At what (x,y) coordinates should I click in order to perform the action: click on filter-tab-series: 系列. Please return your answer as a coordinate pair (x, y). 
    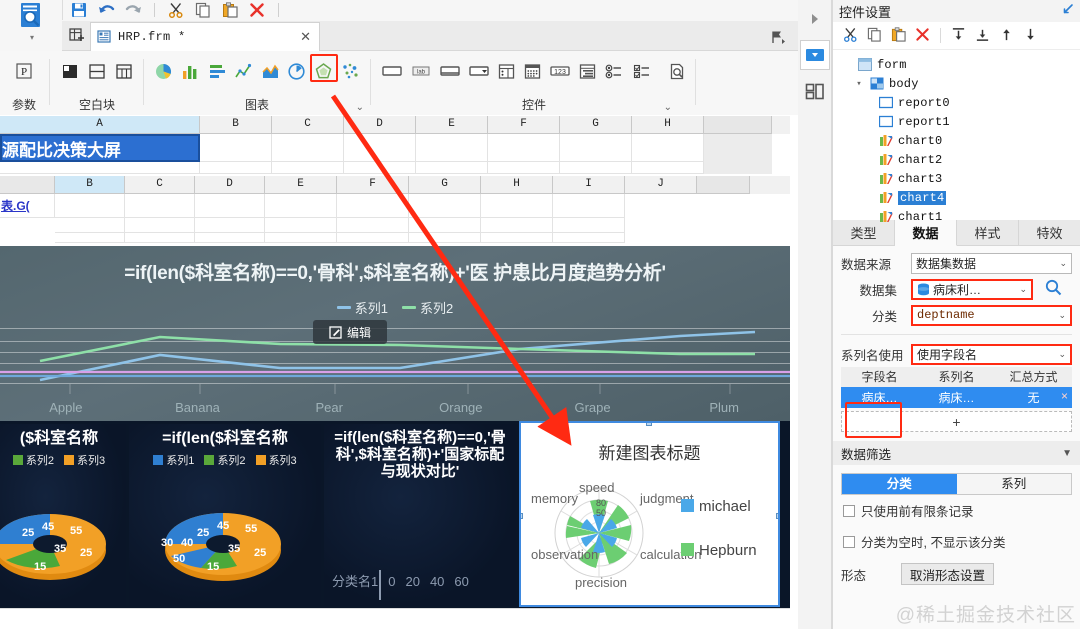
    Looking at the image, I should click on (1013, 484).